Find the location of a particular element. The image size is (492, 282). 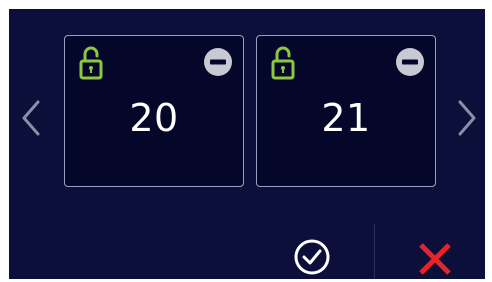

cancel-button is located at coordinates (435, 259).